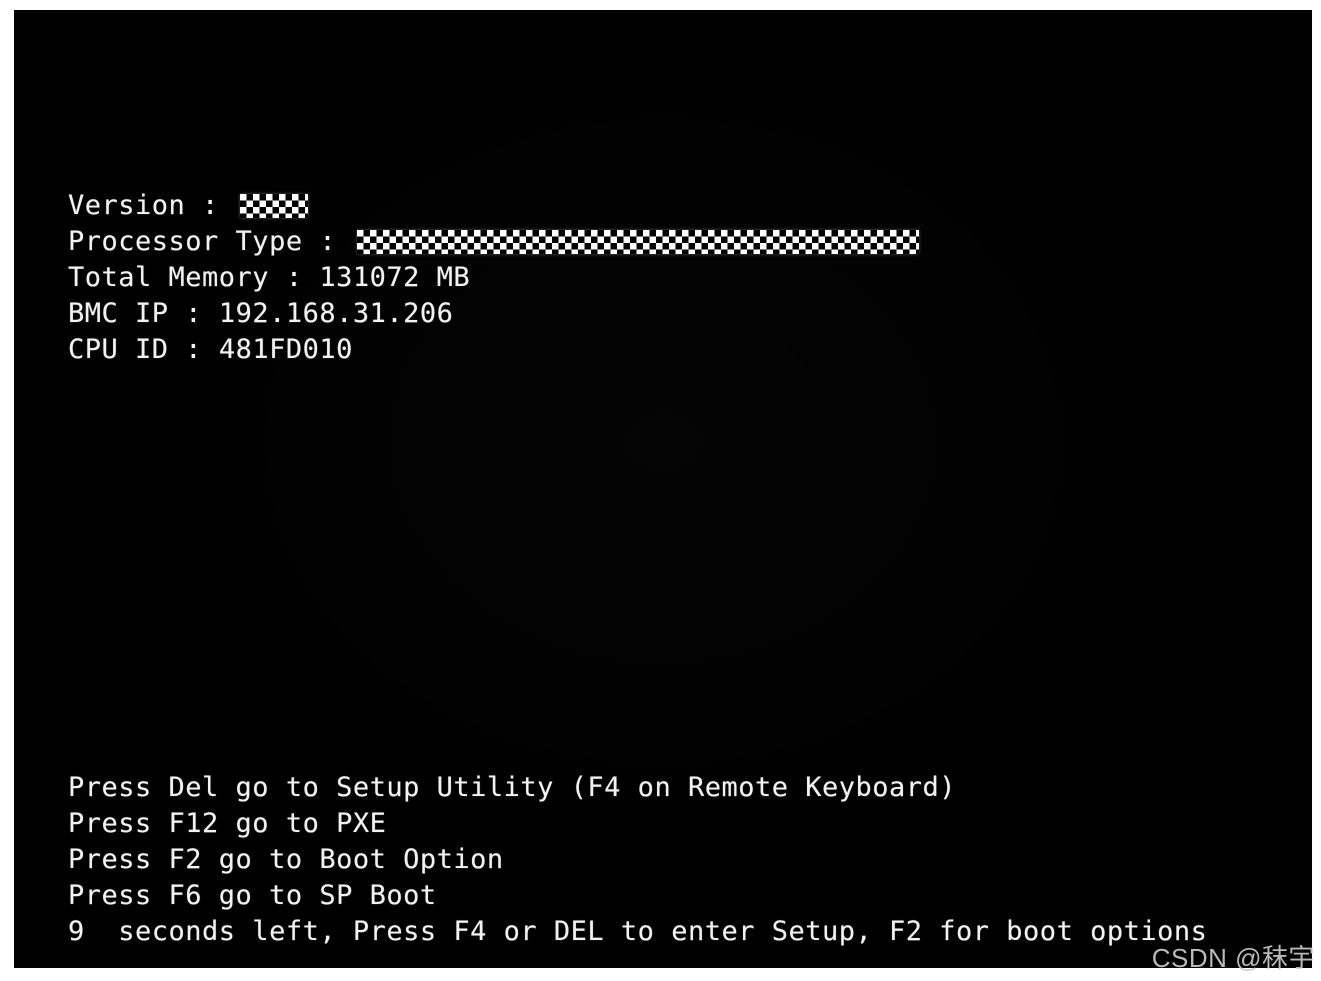 The width and height of the screenshot is (1321, 981). What do you see at coordinates (273, 206) in the screenshot?
I see `version-redaction-block` at bounding box center [273, 206].